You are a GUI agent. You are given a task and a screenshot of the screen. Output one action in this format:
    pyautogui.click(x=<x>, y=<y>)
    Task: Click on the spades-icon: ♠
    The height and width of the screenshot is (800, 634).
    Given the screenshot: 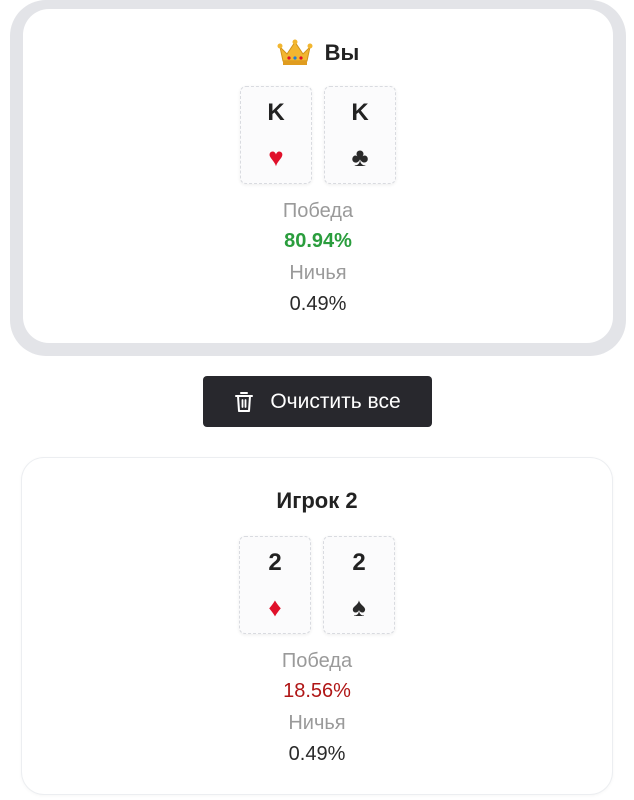 What is the action you would take?
    pyautogui.click(x=359, y=607)
    